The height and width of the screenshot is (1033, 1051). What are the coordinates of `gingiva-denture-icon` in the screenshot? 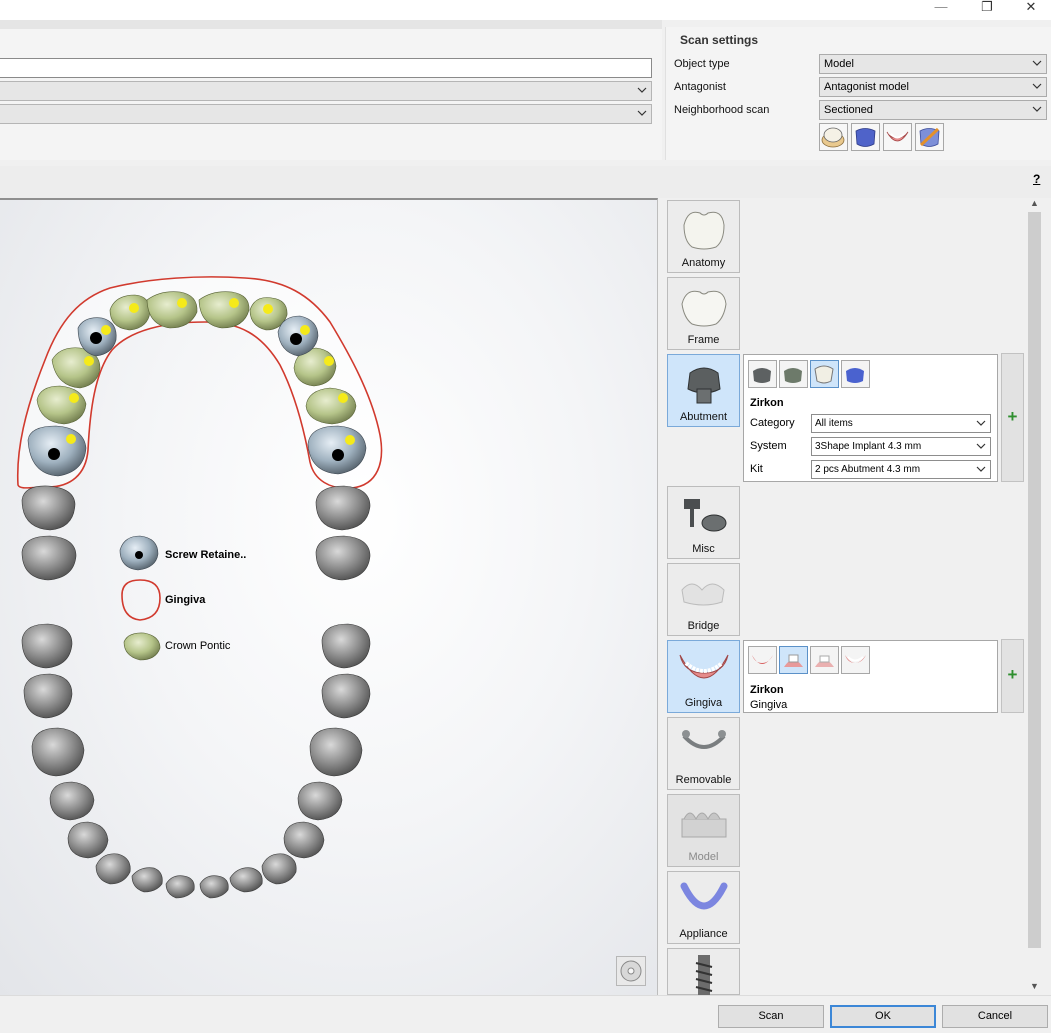 It's located at (704, 666).